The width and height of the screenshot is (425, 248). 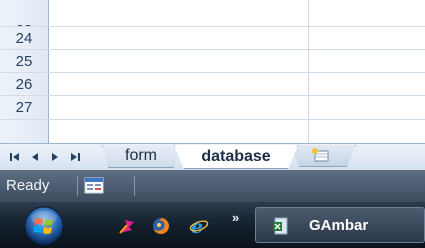 I want to click on first-sheet-icon, so click(x=15, y=157).